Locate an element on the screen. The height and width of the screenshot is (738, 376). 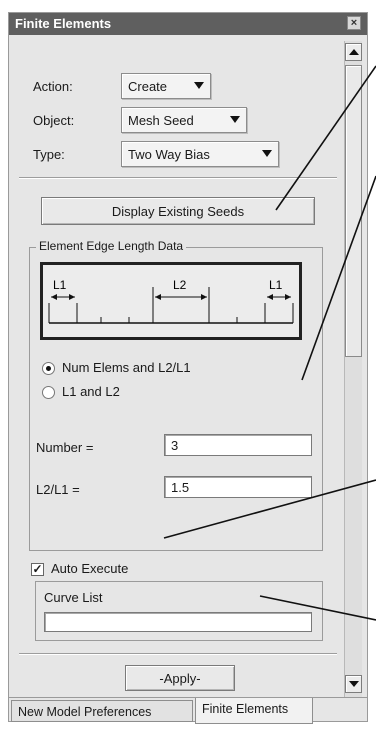
type-dropdown: Two Way Bias is located at coordinates (200, 154).